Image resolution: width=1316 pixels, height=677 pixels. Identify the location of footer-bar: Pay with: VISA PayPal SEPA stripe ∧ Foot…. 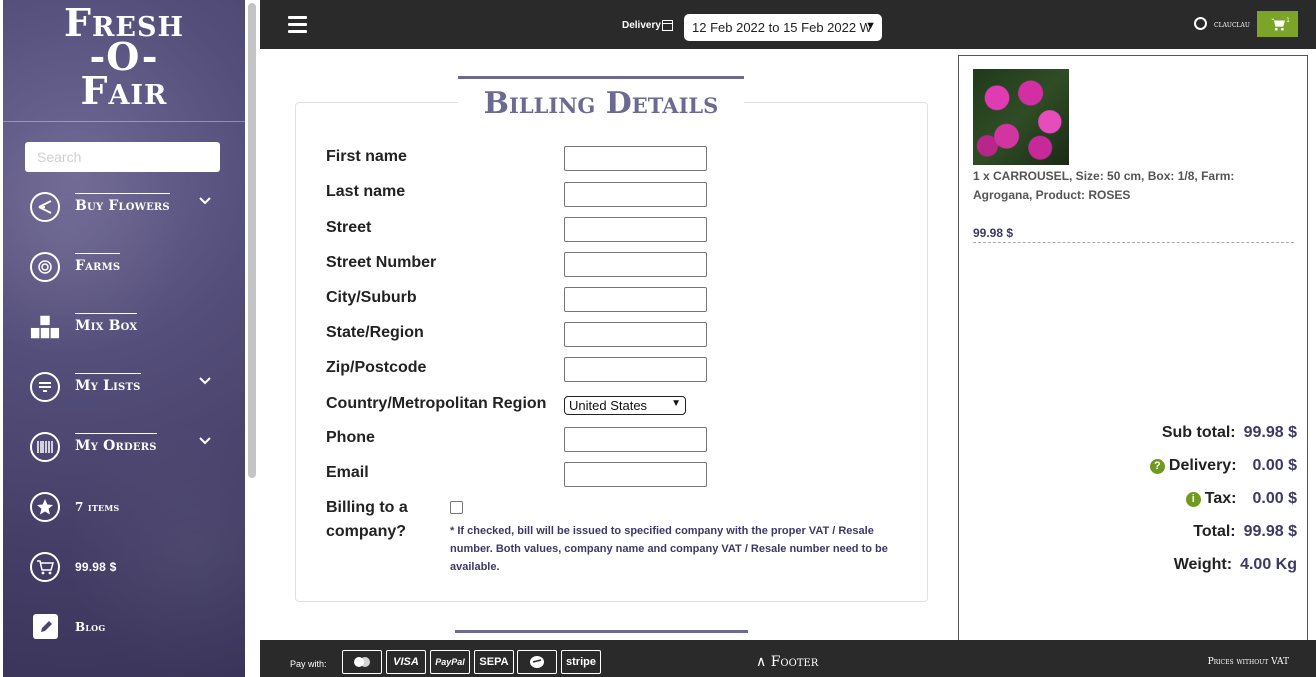
(788, 658).